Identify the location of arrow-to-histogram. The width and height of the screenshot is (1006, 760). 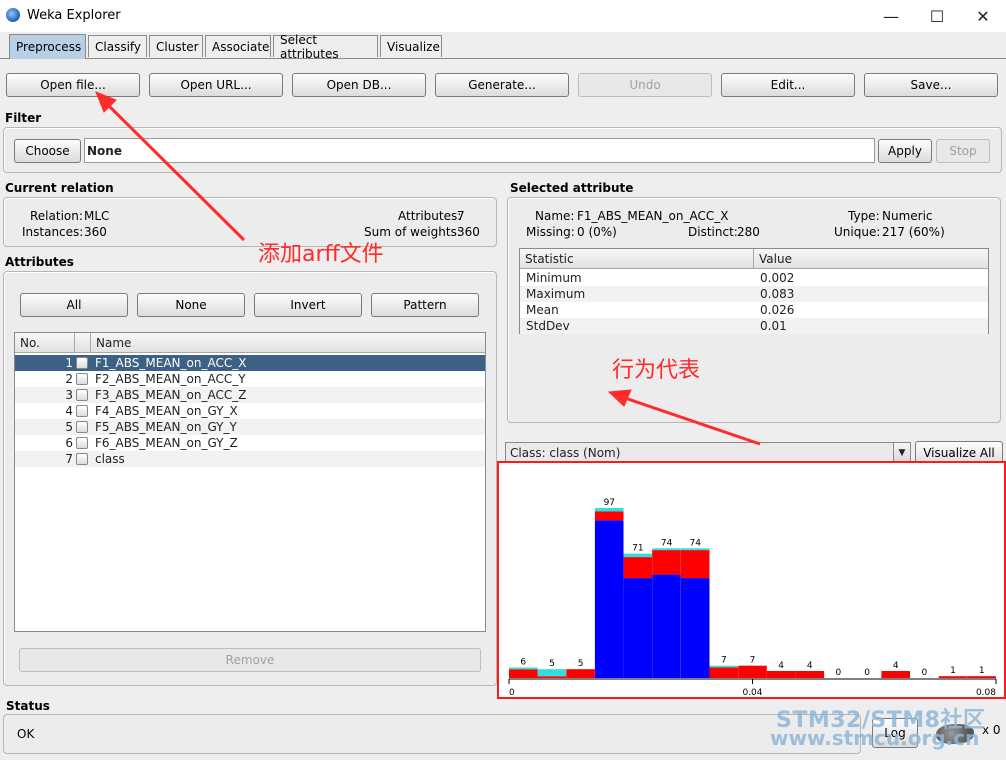
(692, 421).